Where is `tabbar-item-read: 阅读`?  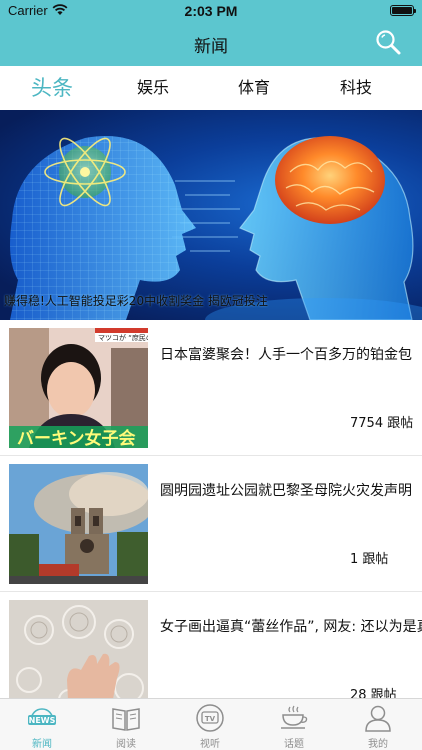 tabbar-item-read: 阅读 is located at coordinates (126, 724).